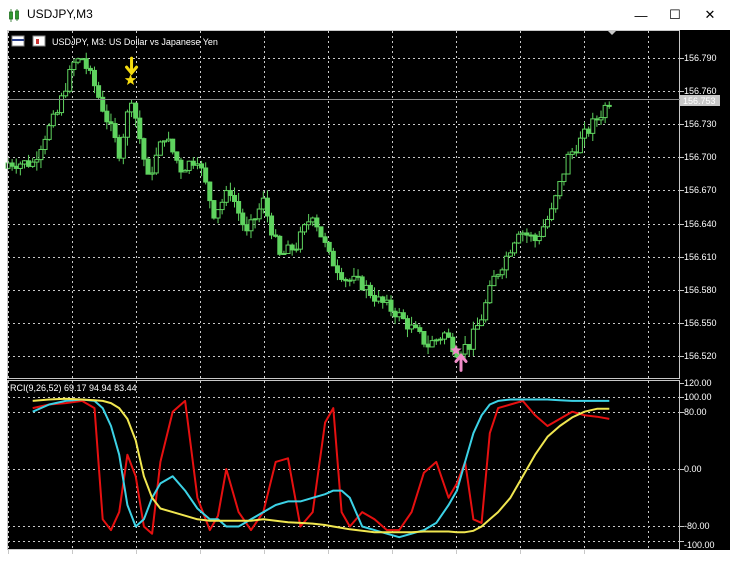 This screenshot has width=737, height=580. I want to click on rci-level-label: -100.00, so click(699, 545).